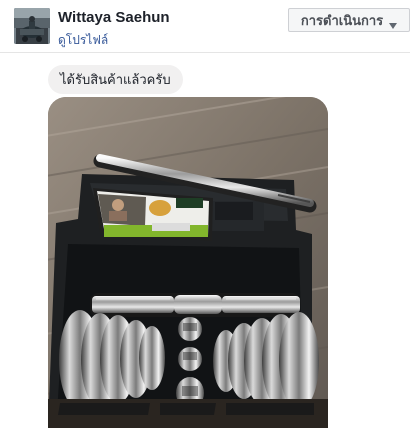 Image resolution: width=410 pixels, height=428 pixels. What do you see at coordinates (83, 40) in the screenshot?
I see `view-profile-link: ดูโปรไฟล์` at bounding box center [83, 40].